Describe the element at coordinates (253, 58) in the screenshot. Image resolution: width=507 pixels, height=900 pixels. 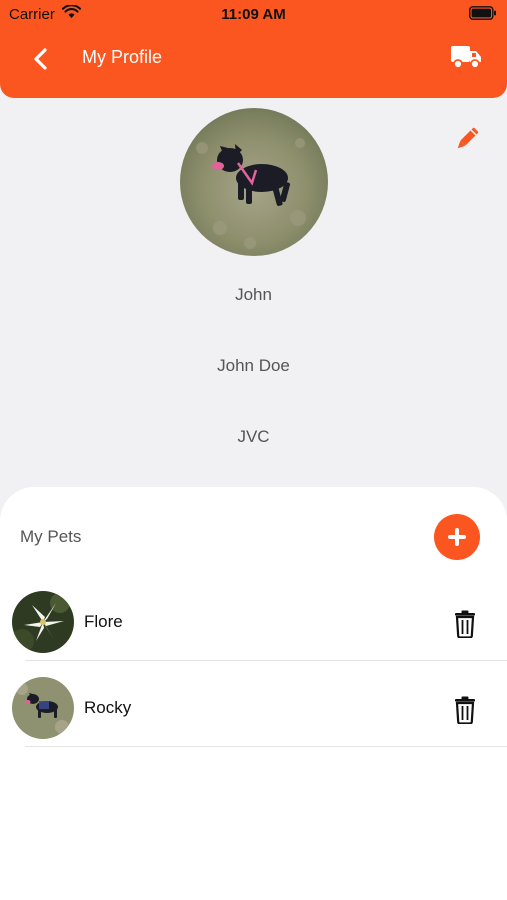
I see `nav-bar: My Profile` at that location.